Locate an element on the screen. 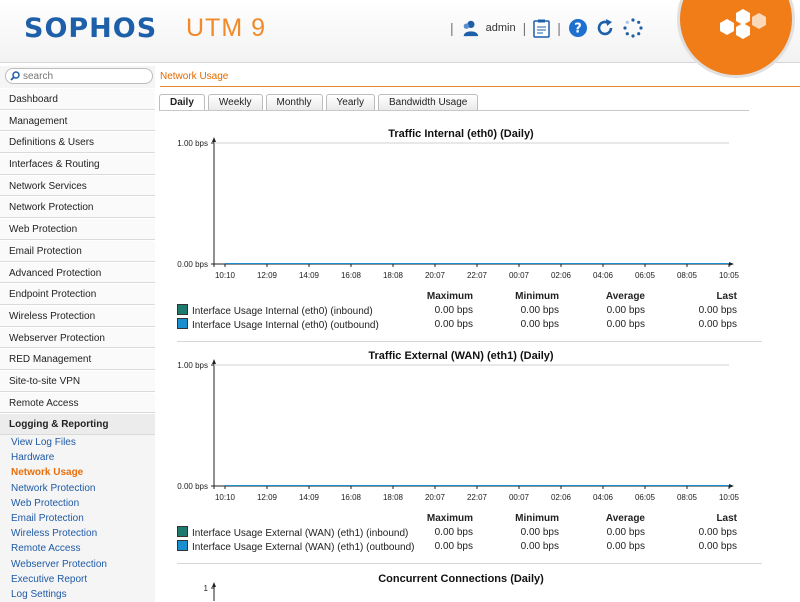 This screenshot has width=800, height=602. x-tick-label: 06:05 is located at coordinates (645, 497).